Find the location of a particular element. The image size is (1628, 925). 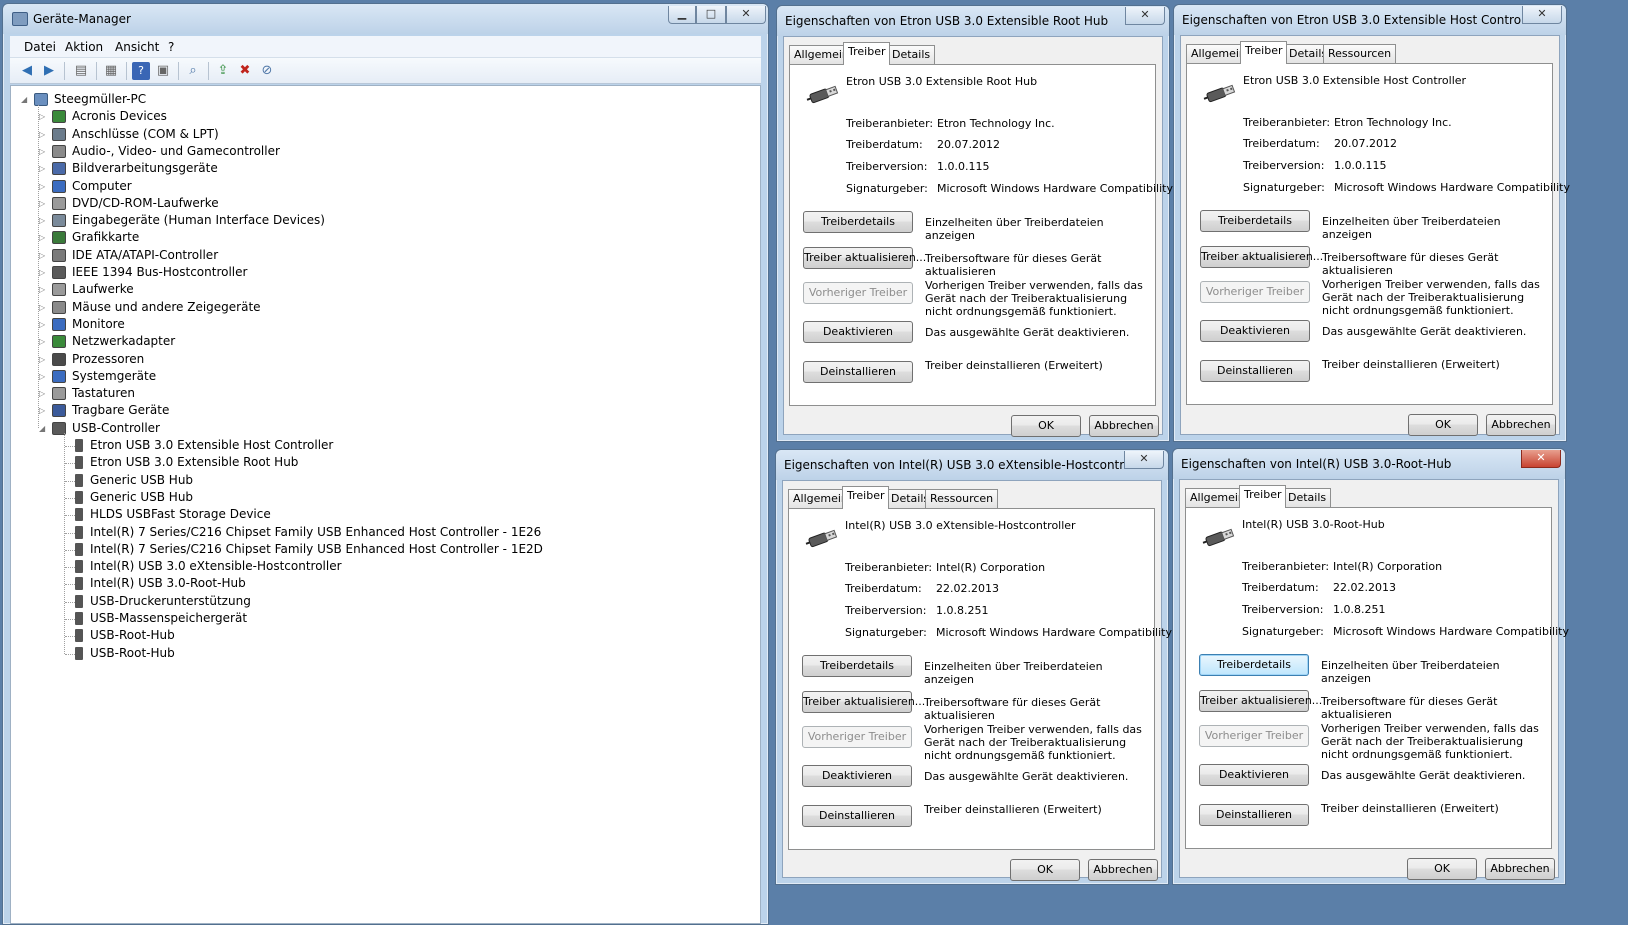

menu-datei: Datei is located at coordinates (40, 47).